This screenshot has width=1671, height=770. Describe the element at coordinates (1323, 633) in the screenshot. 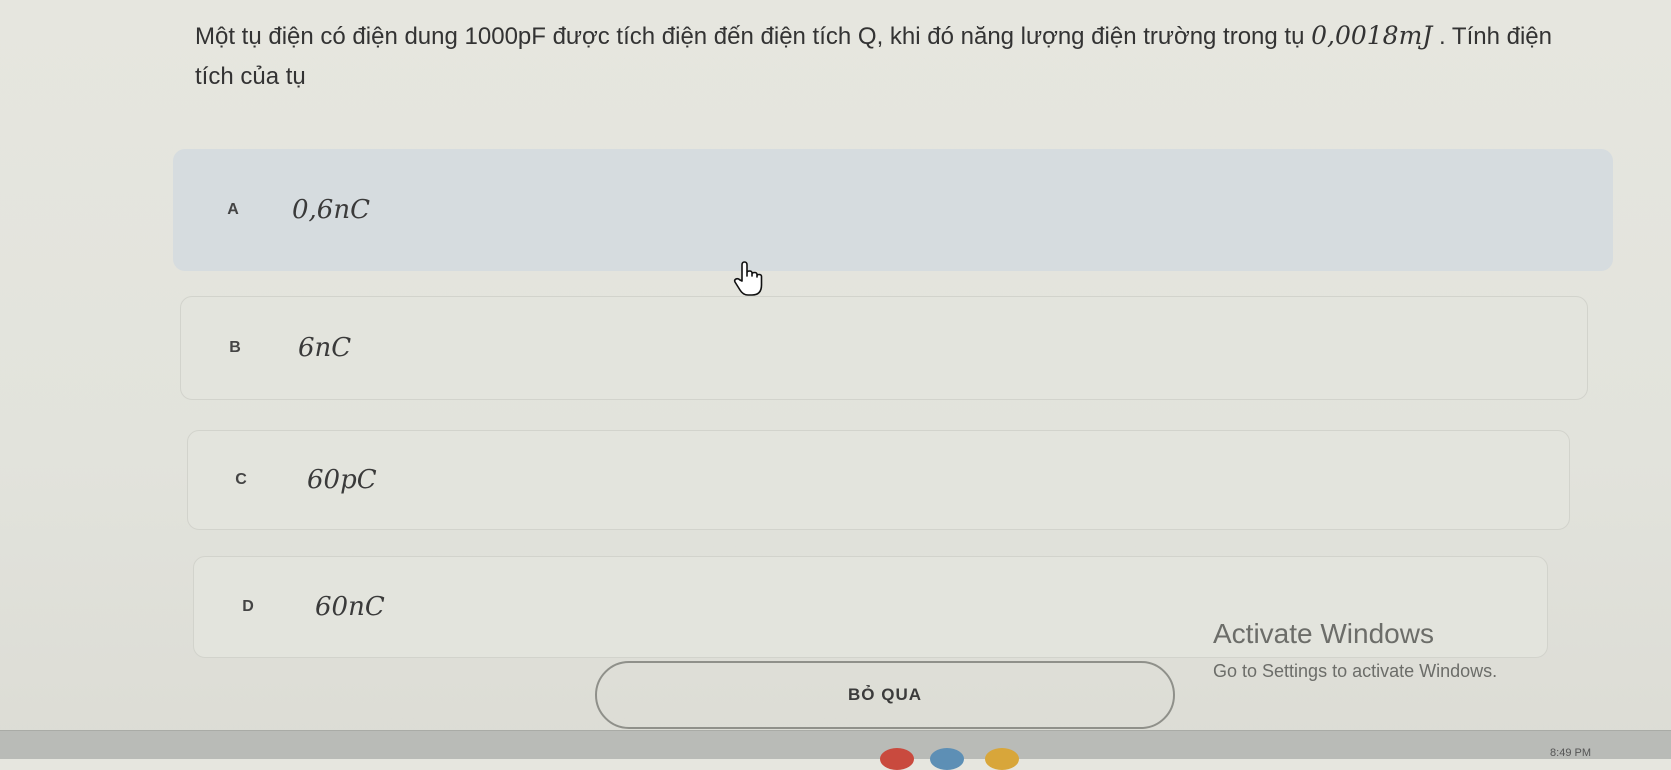

I see `watermark-title: Activate Windows` at that location.